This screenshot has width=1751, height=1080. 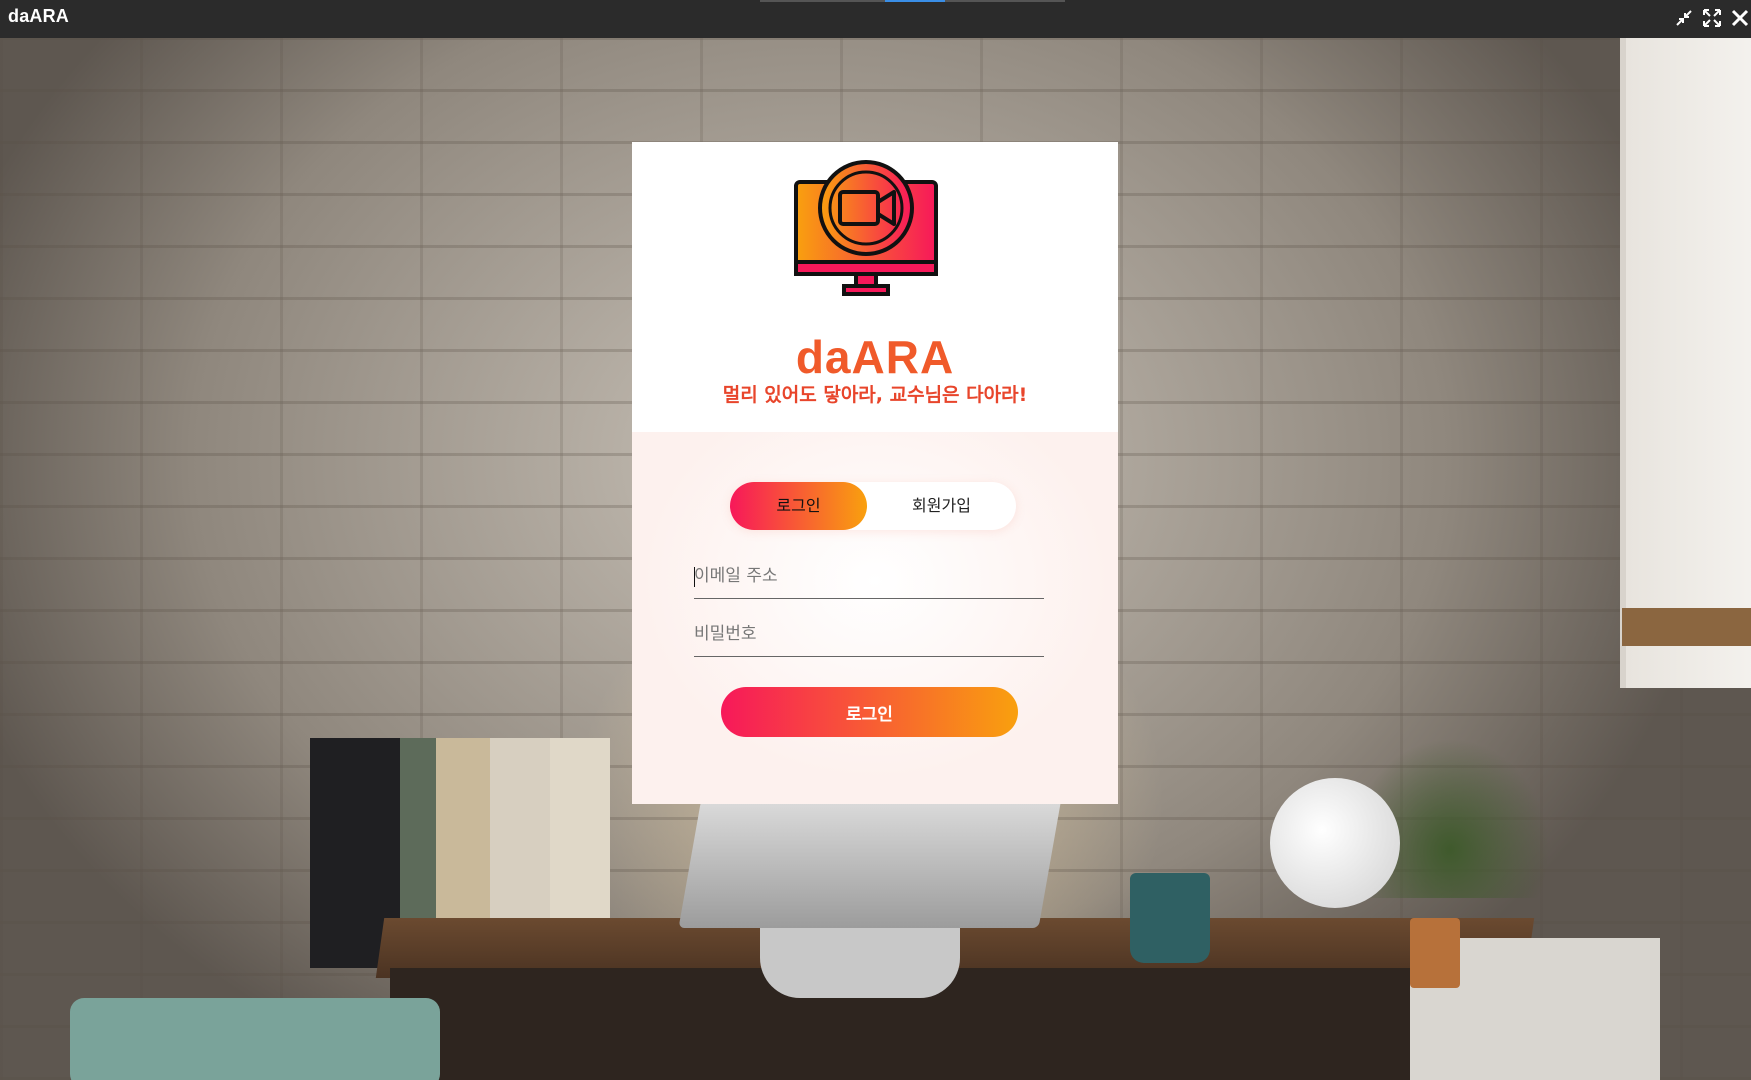 I want to click on desk-shadow, so click(x=970, y=1024).